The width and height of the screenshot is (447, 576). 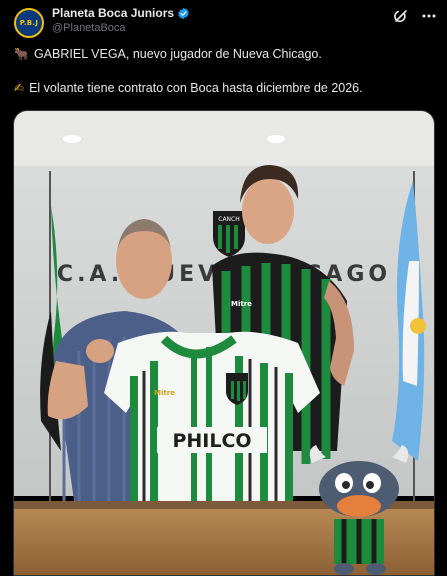 I want to click on tweet-header: P.B.J Planeta Boca Juniors @PlanetaBoca, so click(x=225, y=23).